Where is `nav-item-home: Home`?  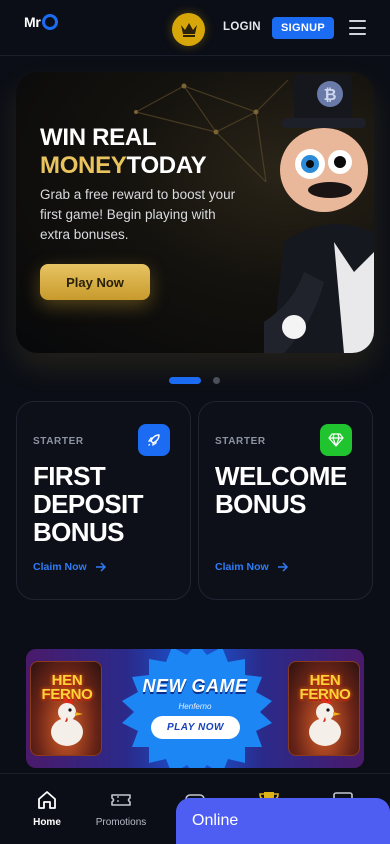
nav-item-home: Home is located at coordinates (47, 809).